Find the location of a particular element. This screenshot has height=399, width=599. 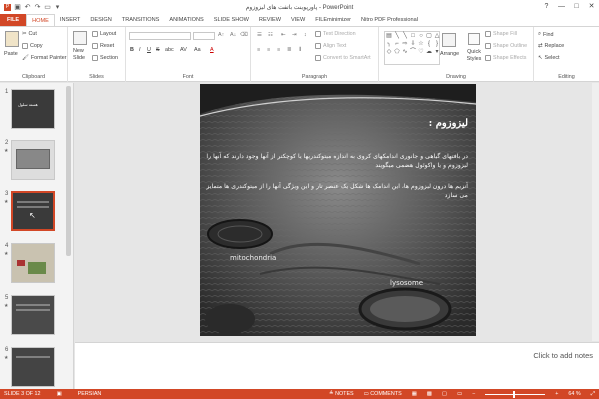

character-spacing-button: AV is located at coordinates (183, 50).